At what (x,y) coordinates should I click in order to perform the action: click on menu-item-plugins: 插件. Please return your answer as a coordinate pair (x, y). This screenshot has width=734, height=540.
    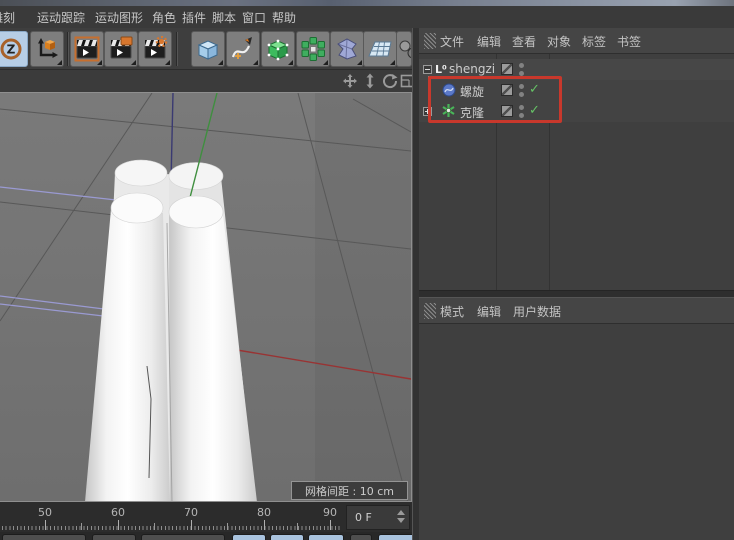
    Looking at the image, I should click on (194, 17).